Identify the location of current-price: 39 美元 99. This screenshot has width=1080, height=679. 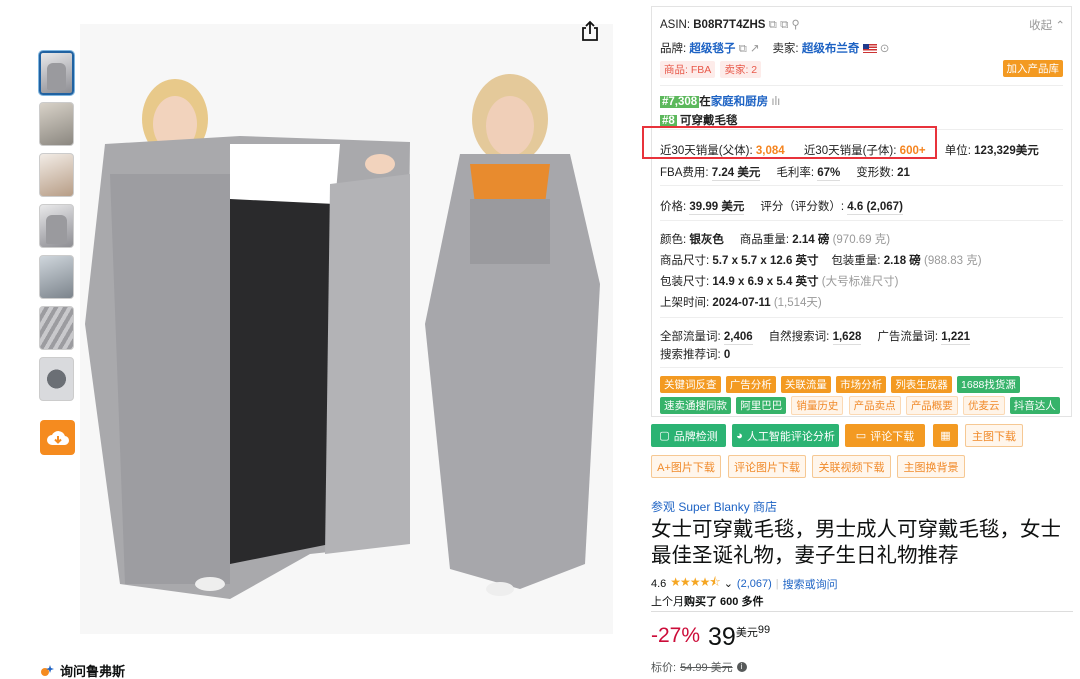
(739, 637).